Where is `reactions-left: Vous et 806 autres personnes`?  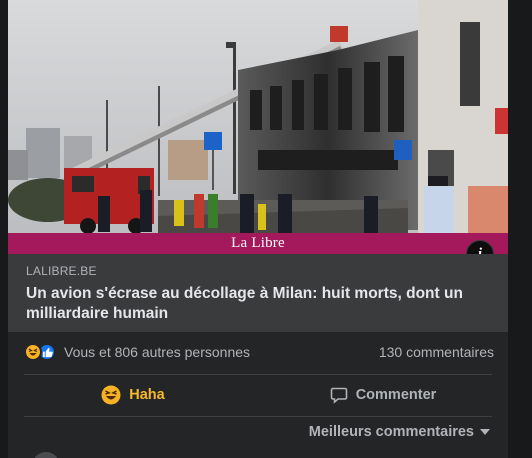 reactions-left: Vous et 806 autres personnes is located at coordinates (137, 352).